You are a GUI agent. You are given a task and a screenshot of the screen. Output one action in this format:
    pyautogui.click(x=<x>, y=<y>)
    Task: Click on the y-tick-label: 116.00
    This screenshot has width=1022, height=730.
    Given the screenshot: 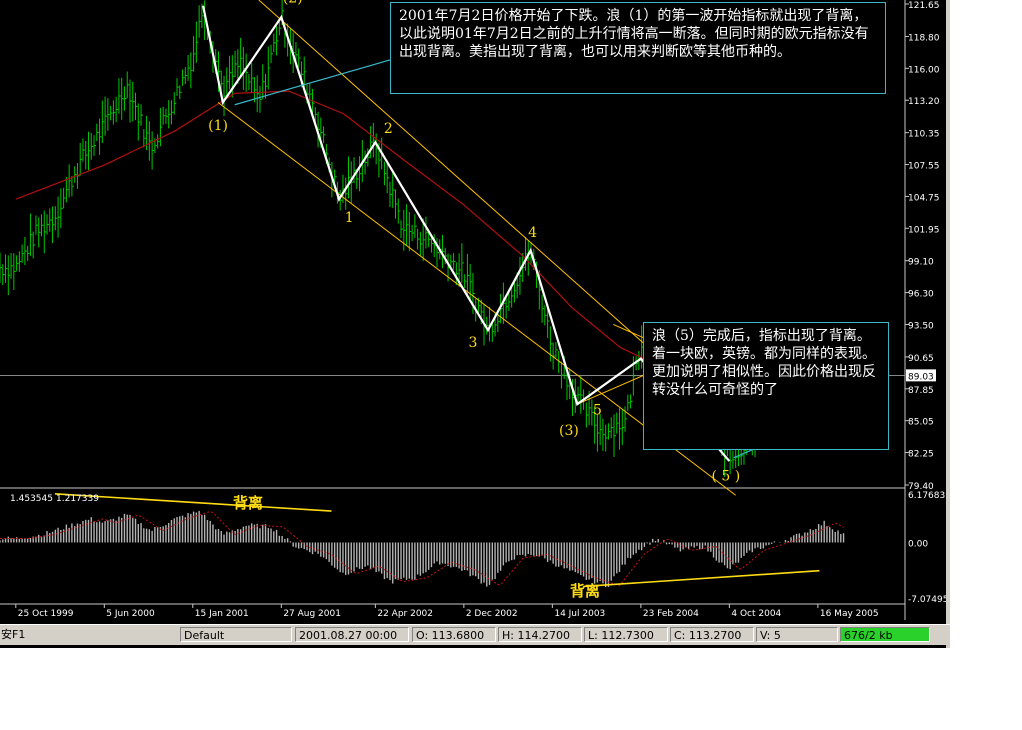 What is the action you would take?
    pyautogui.click(x=924, y=70)
    